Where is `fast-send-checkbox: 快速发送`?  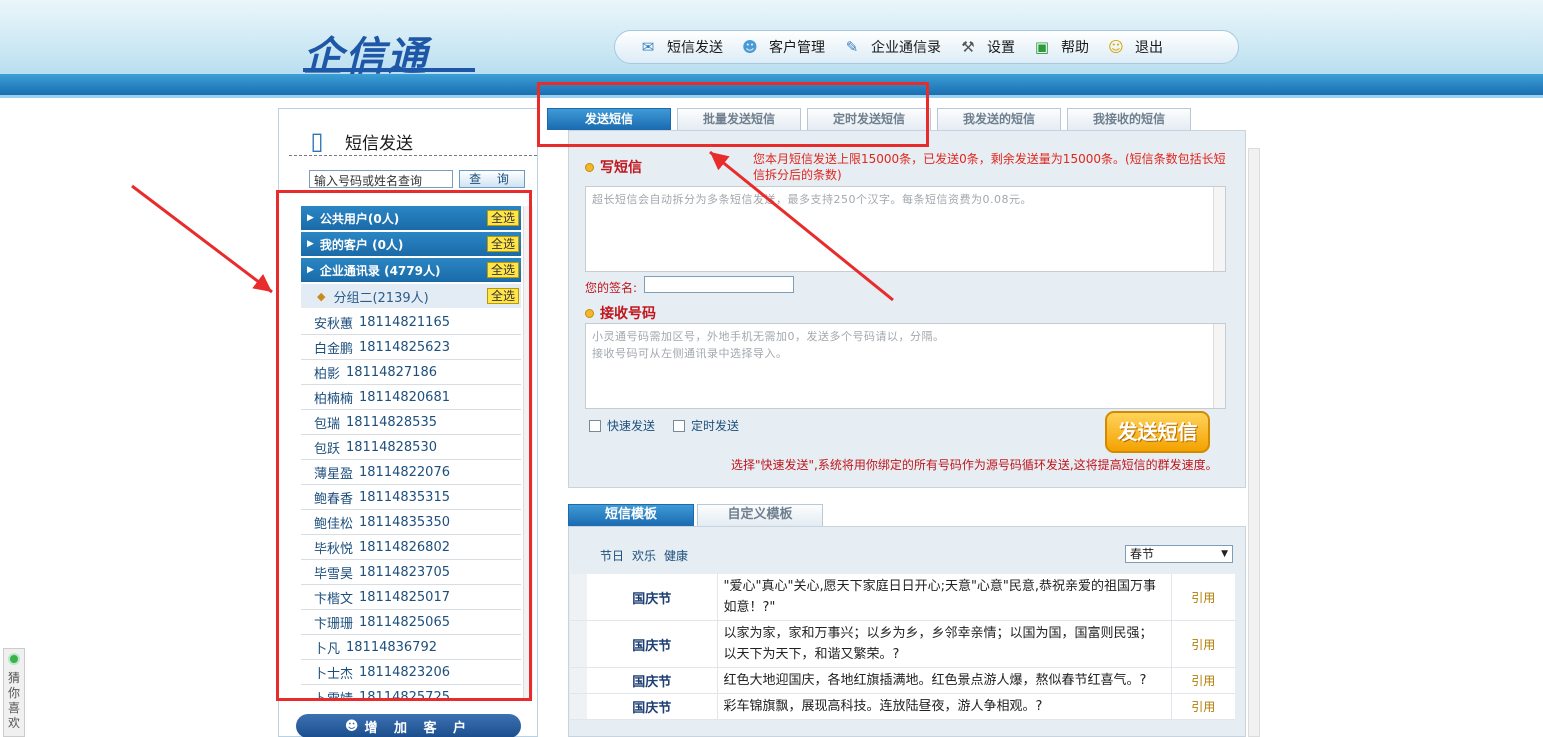
fast-send-checkbox: 快速发送 is located at coordinates (622, 425).